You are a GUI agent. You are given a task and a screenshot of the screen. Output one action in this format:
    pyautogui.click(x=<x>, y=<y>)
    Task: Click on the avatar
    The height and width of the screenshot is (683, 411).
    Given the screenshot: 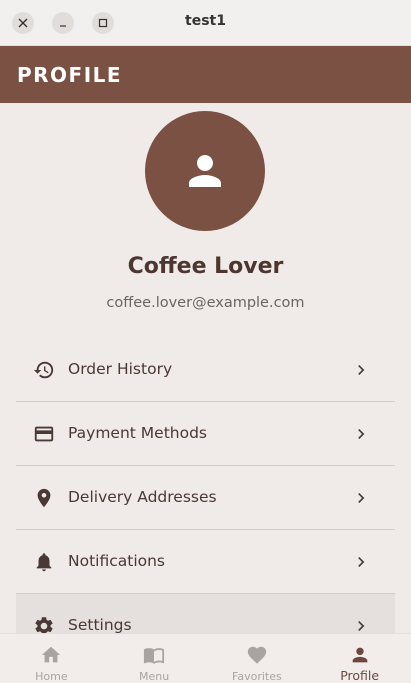 What is the action you would take?
    pyautogui.click(x=205, y=171)
    